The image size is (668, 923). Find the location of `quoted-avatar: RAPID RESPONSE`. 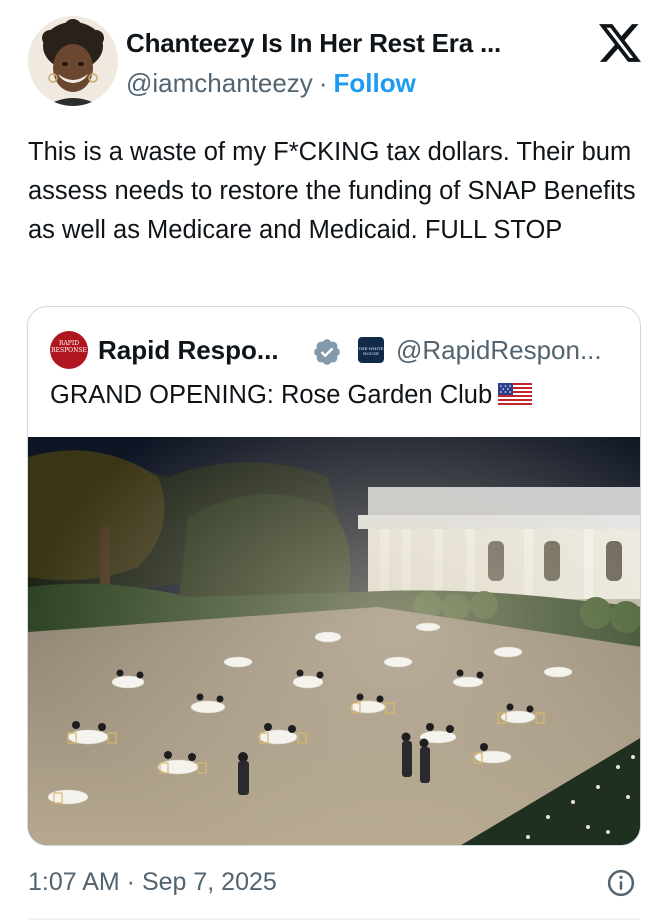

quoted-avatar: RAPID RESPONSE is located at coordinates (69, 350).